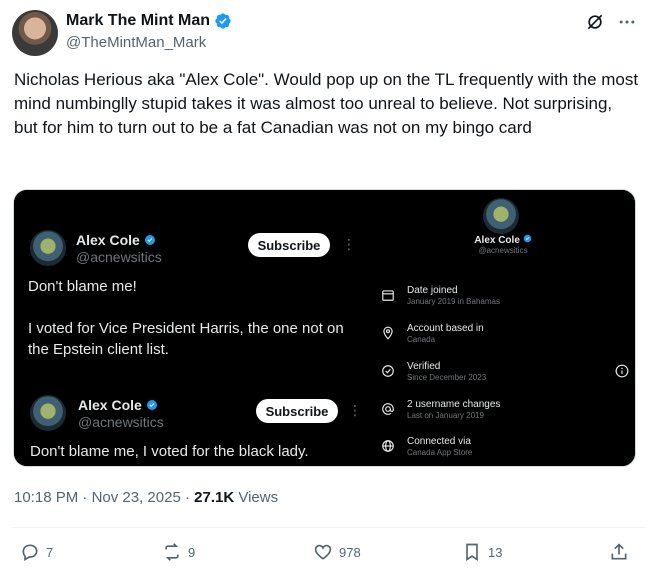 Image resolution: width=657 pixels, height=577 pixels. Describe the element at coordinates (454, 404) in the screenshot. I see `profile-row-title: 2 username changes` at that location.